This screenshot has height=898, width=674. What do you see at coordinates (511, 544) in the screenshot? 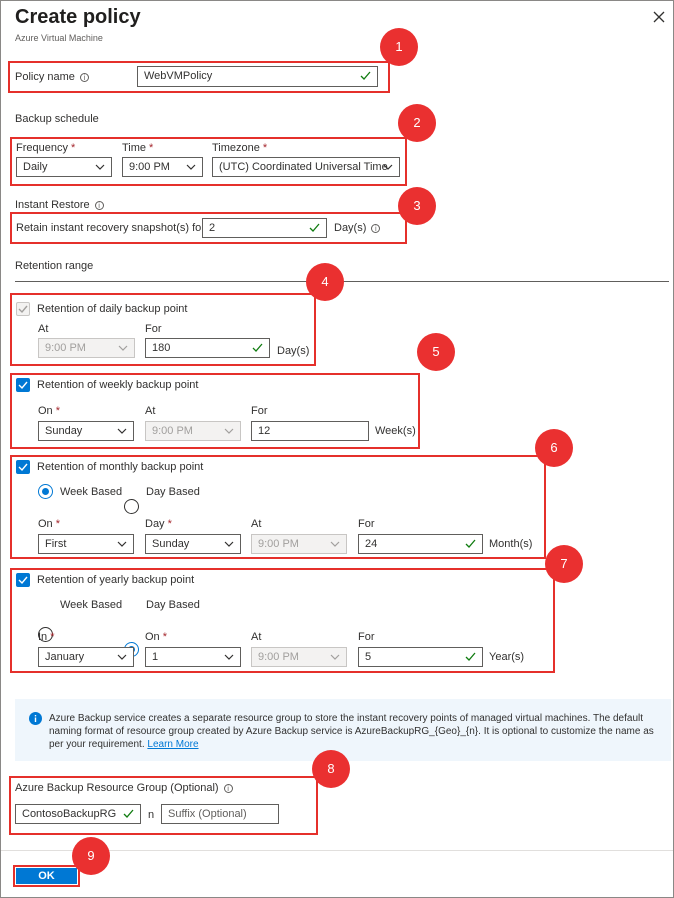
I see `monthly-unit: Month(s)` at bounding box center [511, 544].